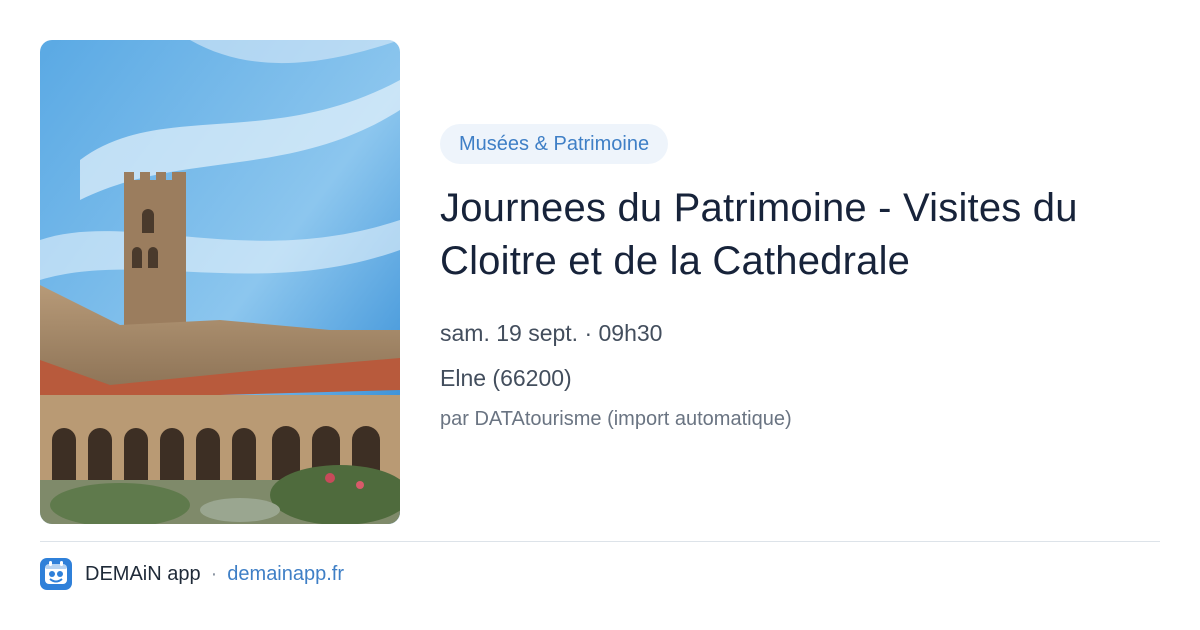  Describe the element at coordinates (616, 419) in the screenshot. I see `event-source: par DATAtourisme (import automatique)` at that location.